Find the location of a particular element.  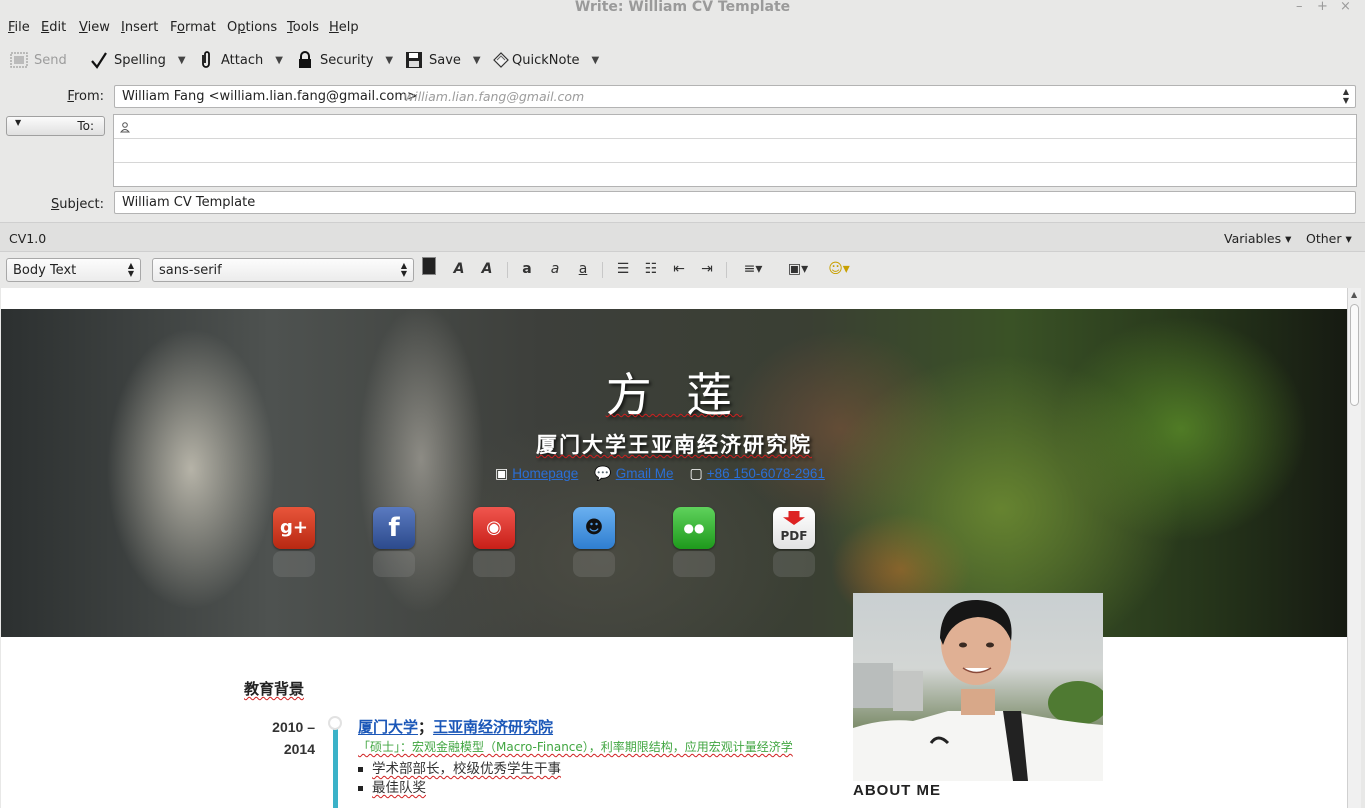

quicknote-dropdown-icon: ▼ is located at coordinates (596, 60).